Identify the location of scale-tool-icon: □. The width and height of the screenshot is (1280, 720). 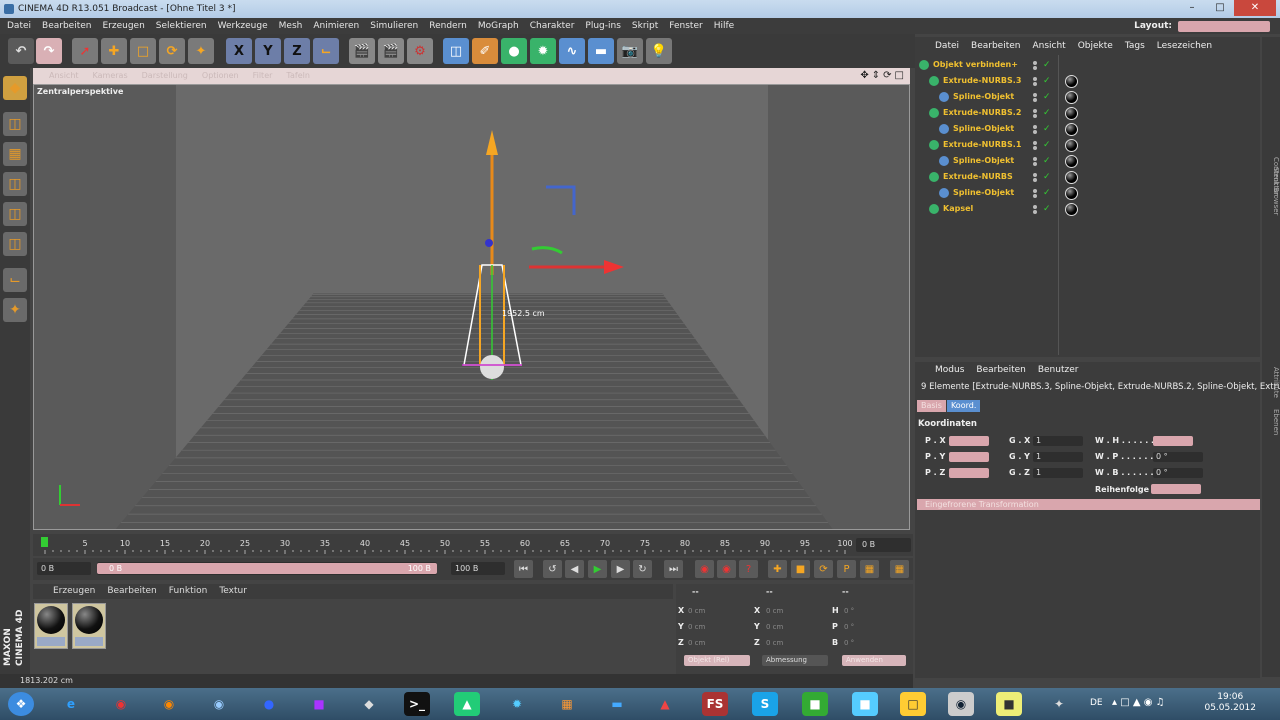
(143, 51).